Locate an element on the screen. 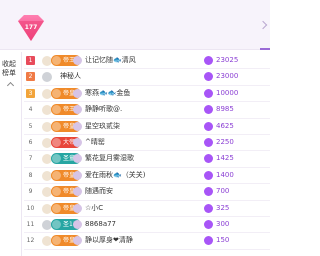 The height and width of the screenshot is (256, 320). contribution-value: 1425 is located at coordinates (219, 158).